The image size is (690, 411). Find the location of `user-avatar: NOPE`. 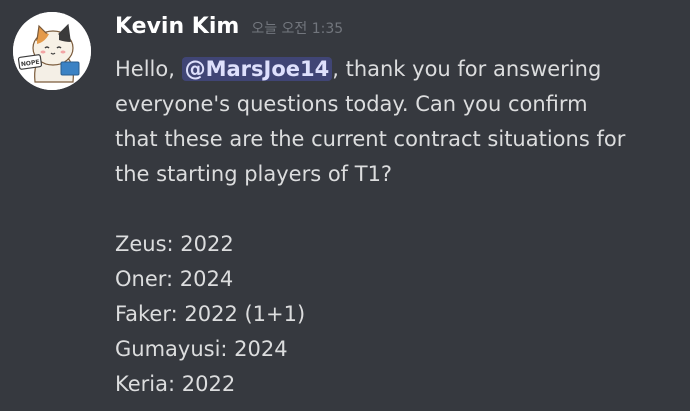

user-avatar: NOPE is located at coordinates (52, 51).